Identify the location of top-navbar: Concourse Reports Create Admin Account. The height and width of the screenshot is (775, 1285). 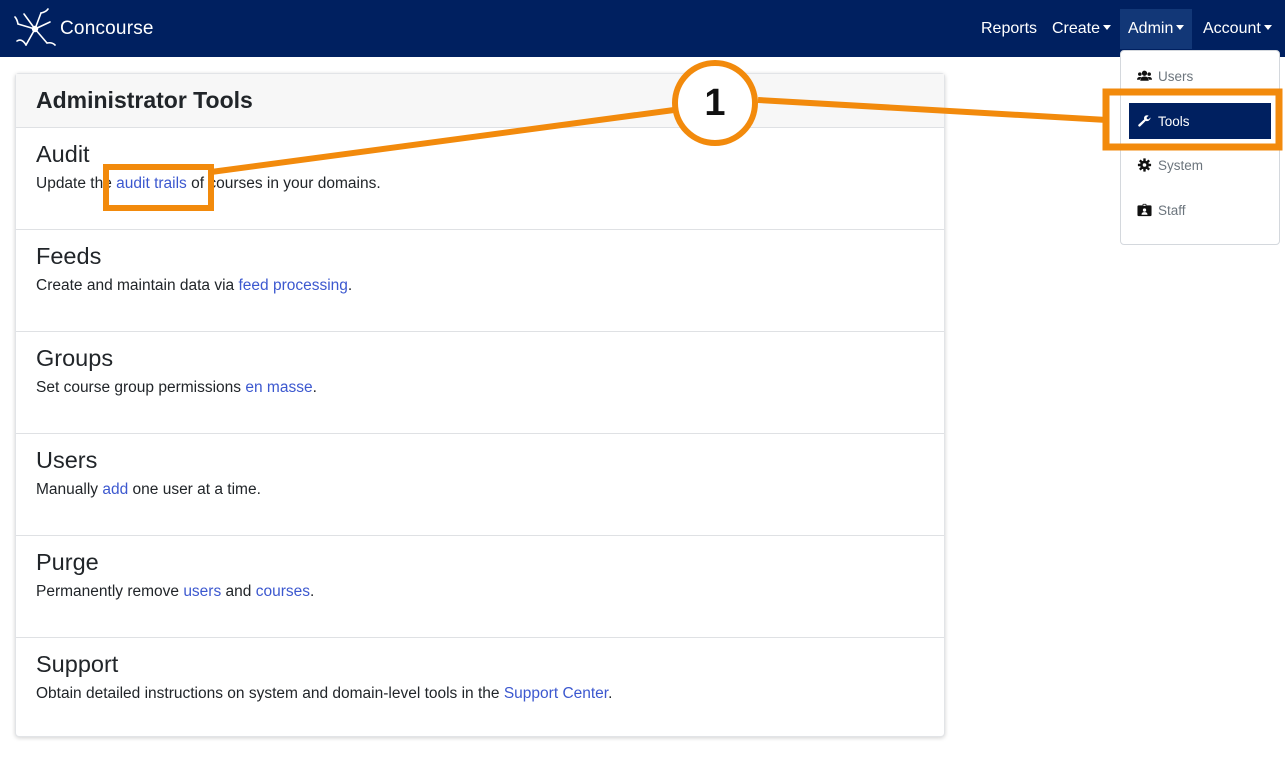
(642, 28).